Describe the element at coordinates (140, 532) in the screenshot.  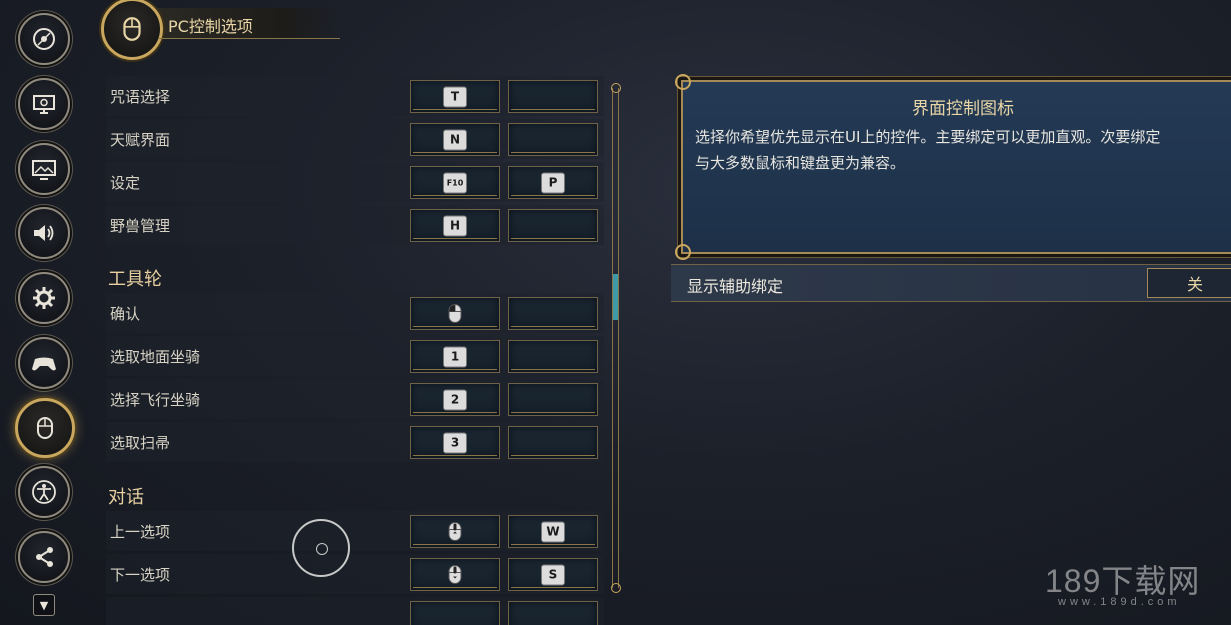
I see `binding-label: 上一选项` at that location.